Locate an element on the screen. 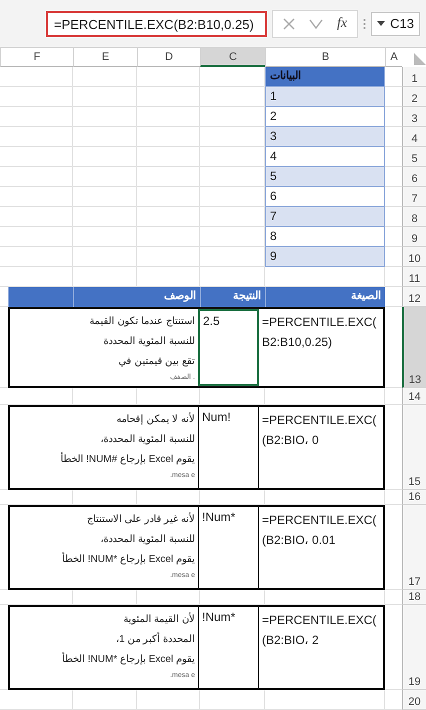 This screenshot has width=426, height=710. row-header: 16 is located at coordinates (414, 497).